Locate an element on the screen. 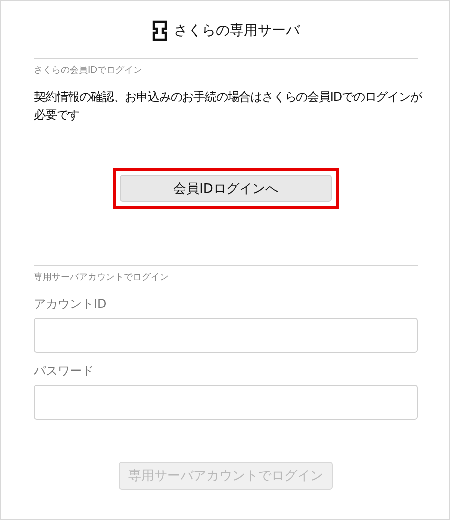 The image size is (450, 520). description-text: 契約情報の確認、お申込みのお手続の場合はさくらの会員IDでのログインが必要です is located at coordinates (228, 106).